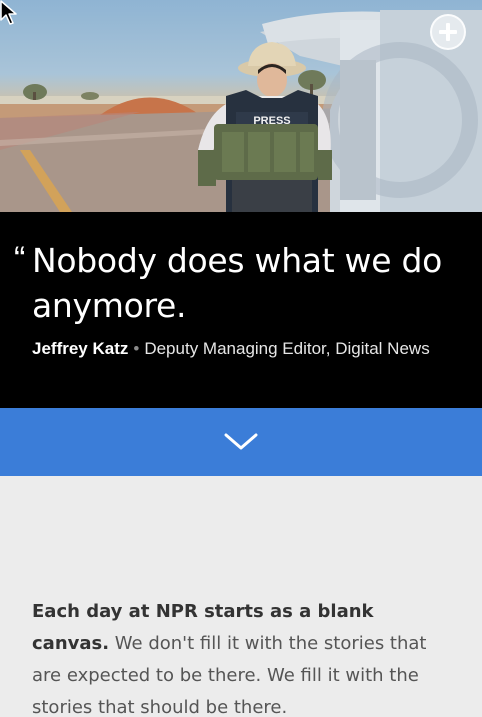 The height and width of the screenshot is (717, 482). What do you see at coordinates (8, 12) in the screenshot?
I see `mouse-pointer-icon` at bounding box center [8, 12].